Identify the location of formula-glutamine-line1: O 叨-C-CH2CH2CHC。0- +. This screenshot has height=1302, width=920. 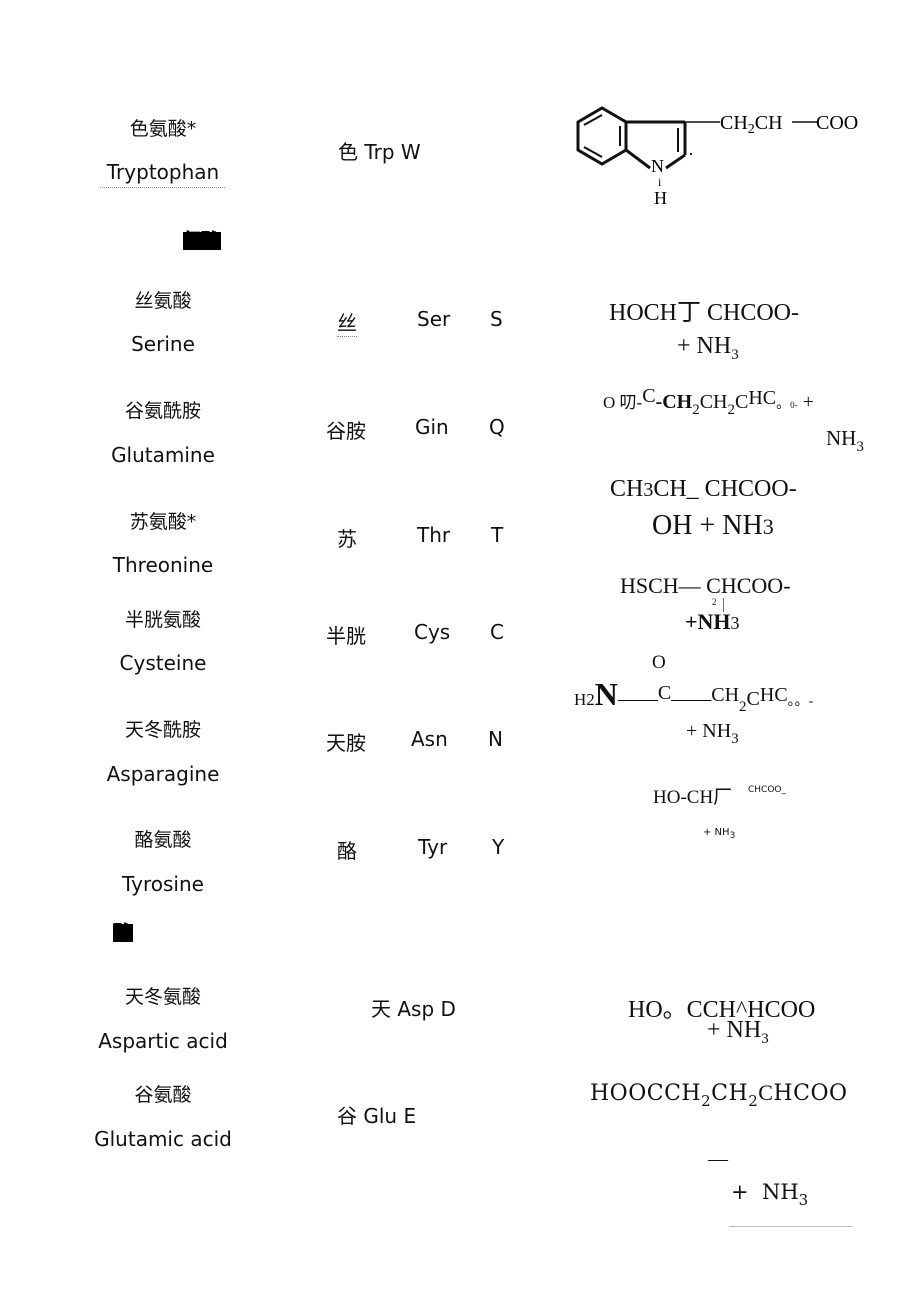
(708, 401).